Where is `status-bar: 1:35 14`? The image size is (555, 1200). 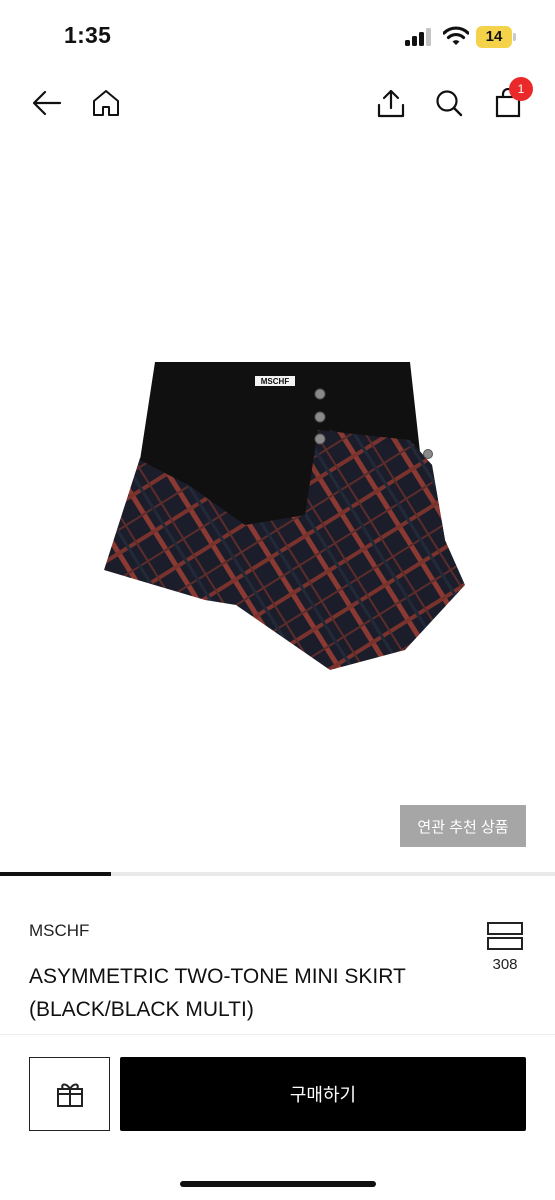
status-bar: 1:35 14 is located at coordinates (277, 36).